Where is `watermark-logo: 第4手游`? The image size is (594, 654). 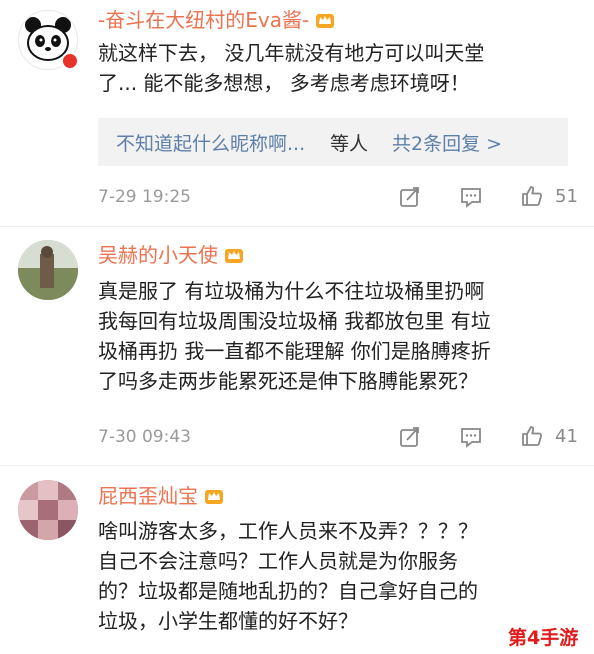 watermark-logo: 第4手游 is located at coordinates (543, 638).